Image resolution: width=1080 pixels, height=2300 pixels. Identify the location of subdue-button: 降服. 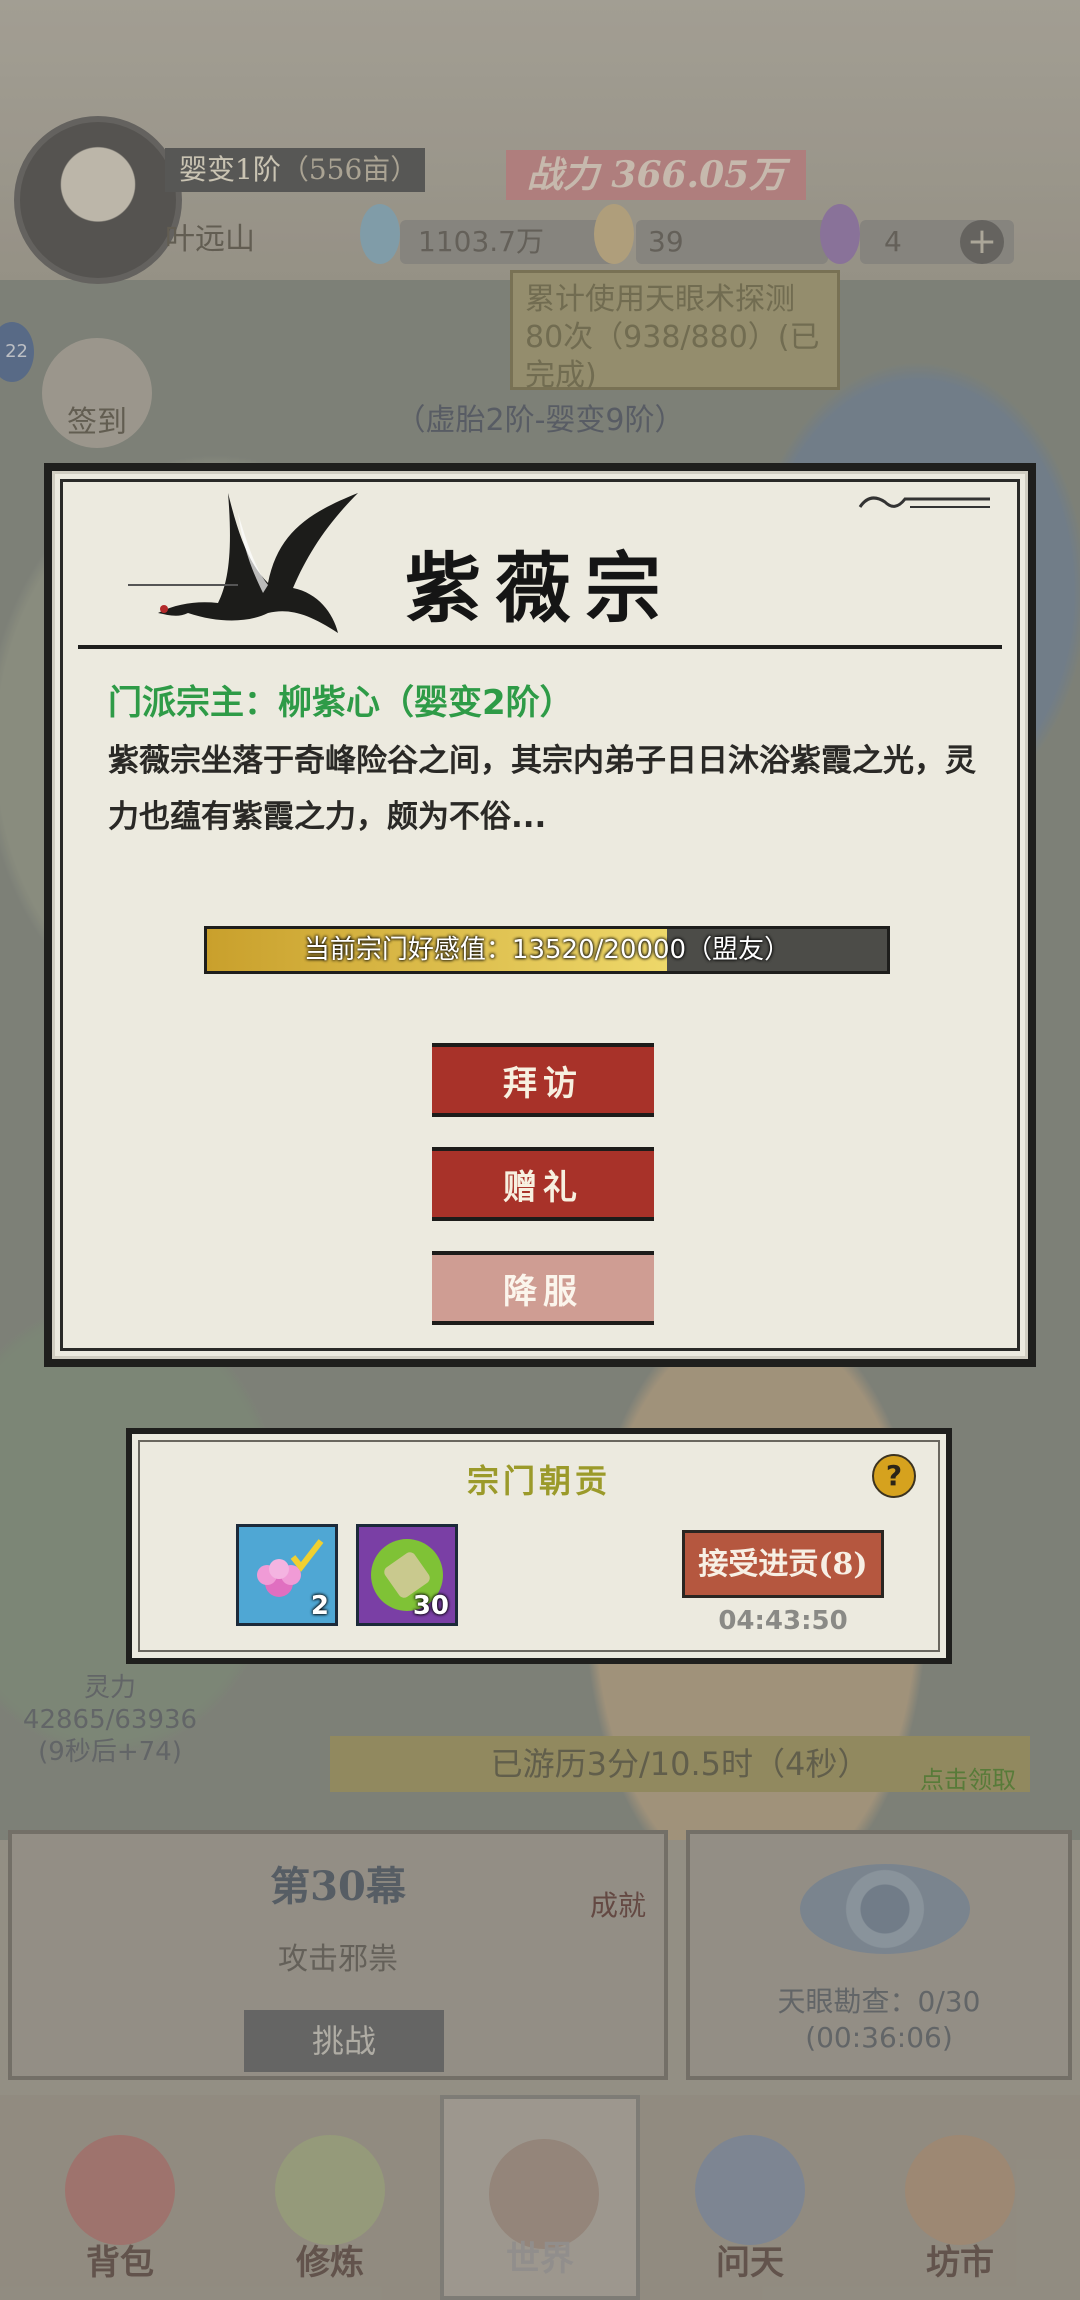
(543, 1288).